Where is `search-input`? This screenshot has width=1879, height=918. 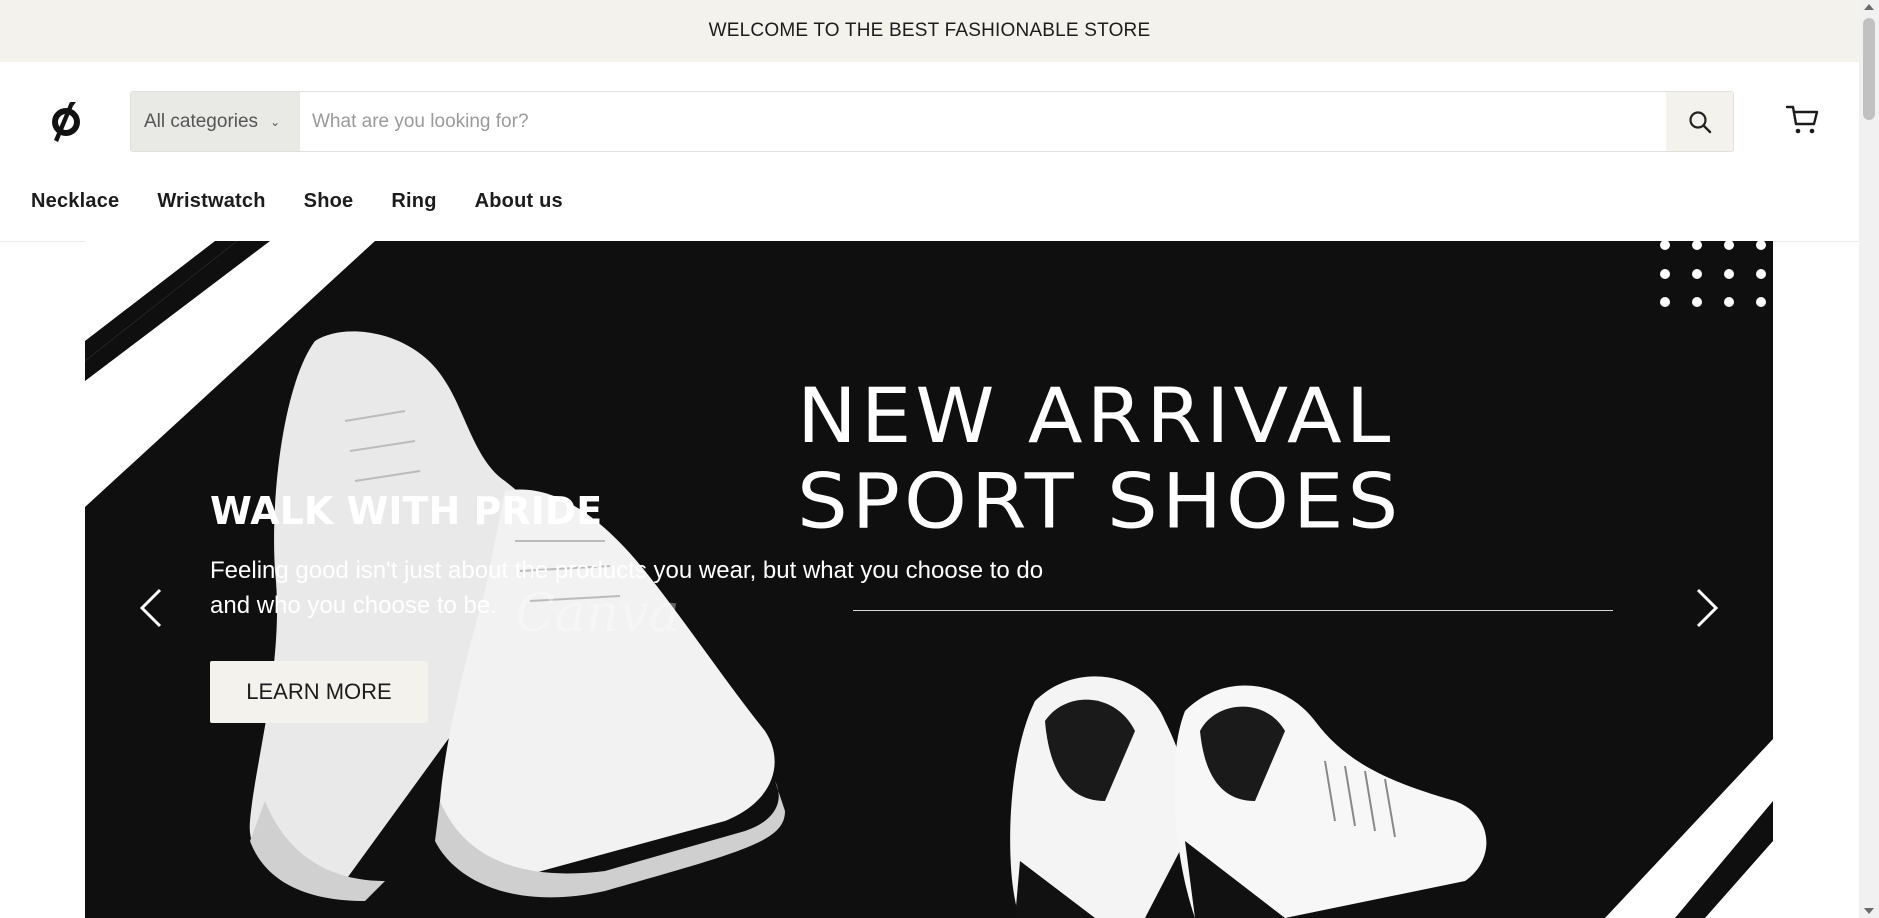
search-input is located at coordinates (983, 121).